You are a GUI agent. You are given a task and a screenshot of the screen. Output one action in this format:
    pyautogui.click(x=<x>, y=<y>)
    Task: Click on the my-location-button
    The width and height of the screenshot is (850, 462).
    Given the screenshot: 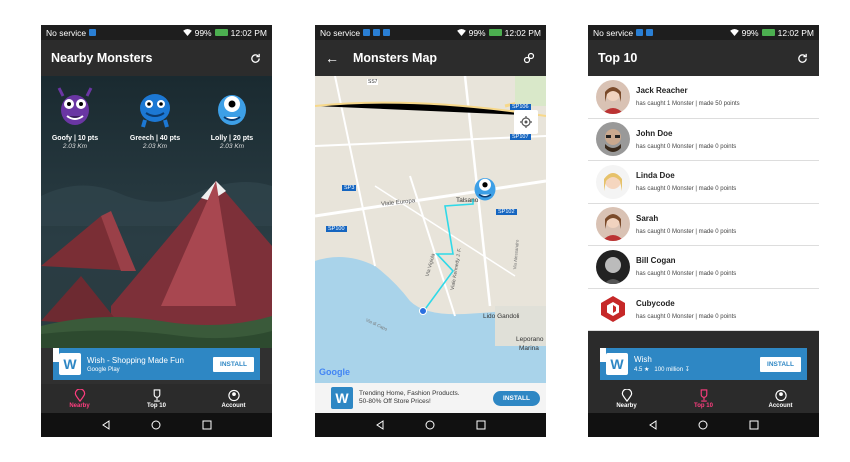 What is the action you would take?
    pyautogui.click(x=526, y=122)
    